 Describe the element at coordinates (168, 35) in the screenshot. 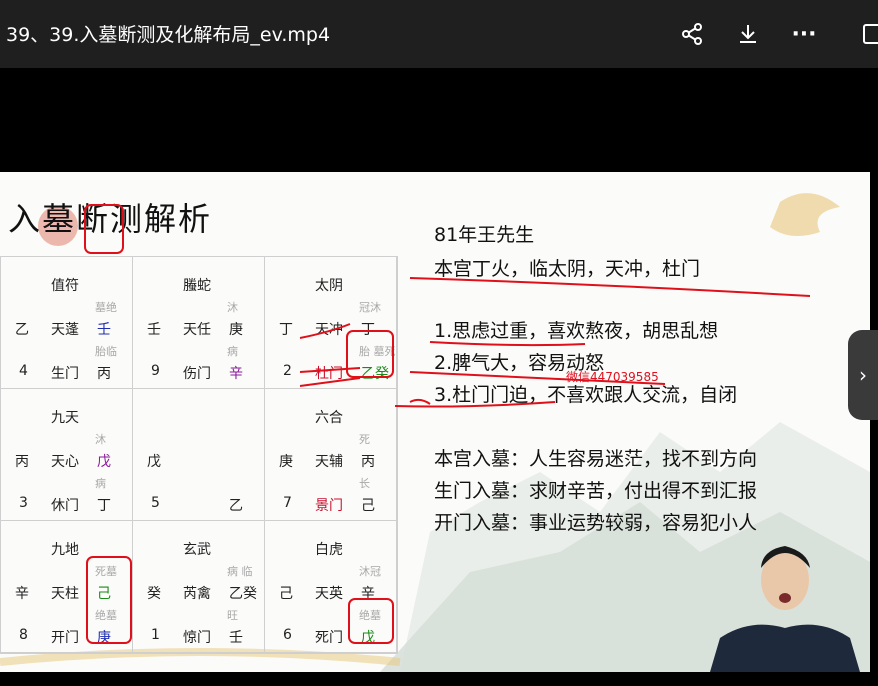

I see `window-title: 39、39.入墓断测及化解布局_ev.mp4` at that location.